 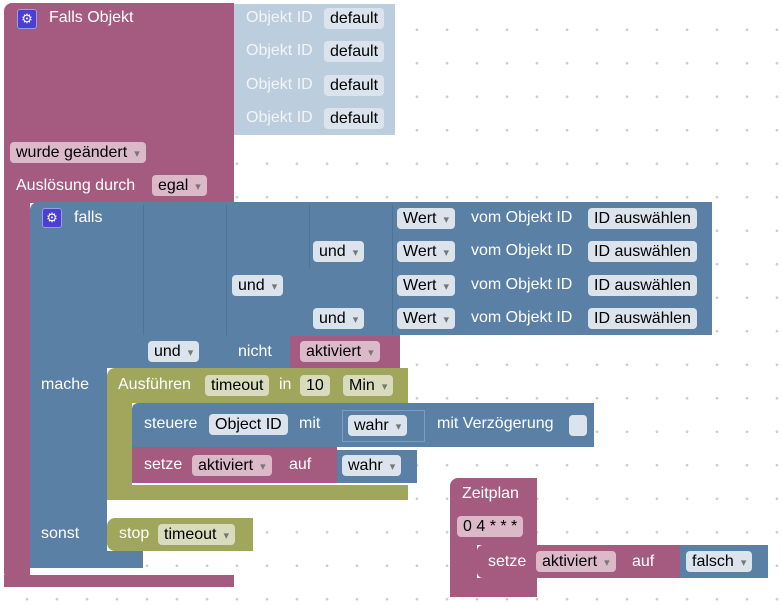 I want to click on in-label: in, so click(x=285, y=384).